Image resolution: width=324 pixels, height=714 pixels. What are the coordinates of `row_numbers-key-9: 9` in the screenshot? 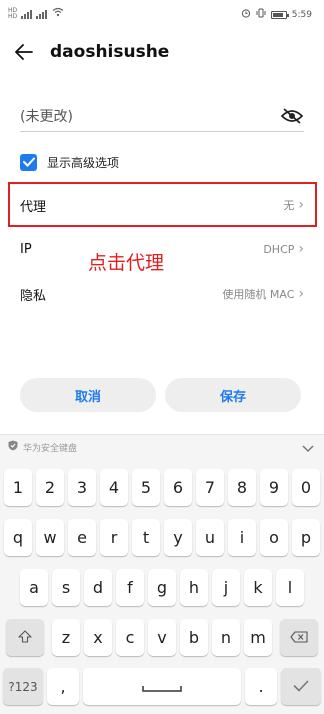 It's located at (274, 487).